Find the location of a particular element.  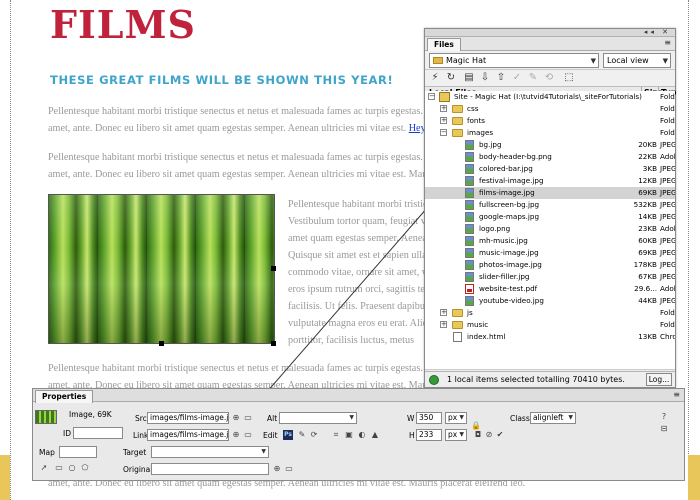

target-select: ▼ is located at coordinates (210, 452).